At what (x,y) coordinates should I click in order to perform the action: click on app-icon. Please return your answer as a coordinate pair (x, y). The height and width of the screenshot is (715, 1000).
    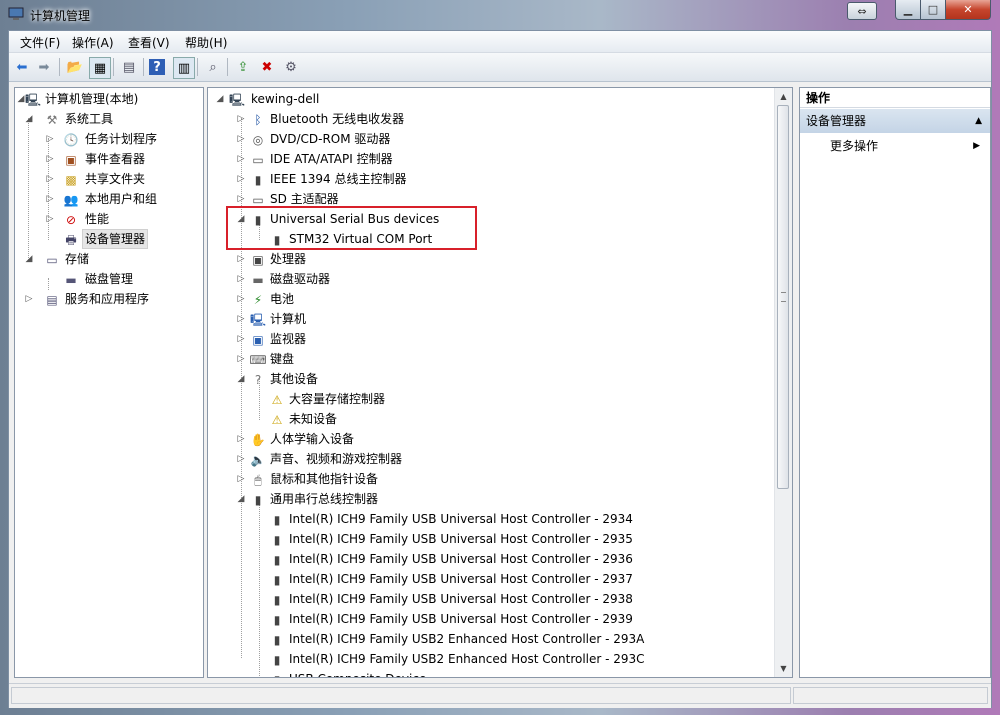
    Looking at the image, I should click on (16, 13).